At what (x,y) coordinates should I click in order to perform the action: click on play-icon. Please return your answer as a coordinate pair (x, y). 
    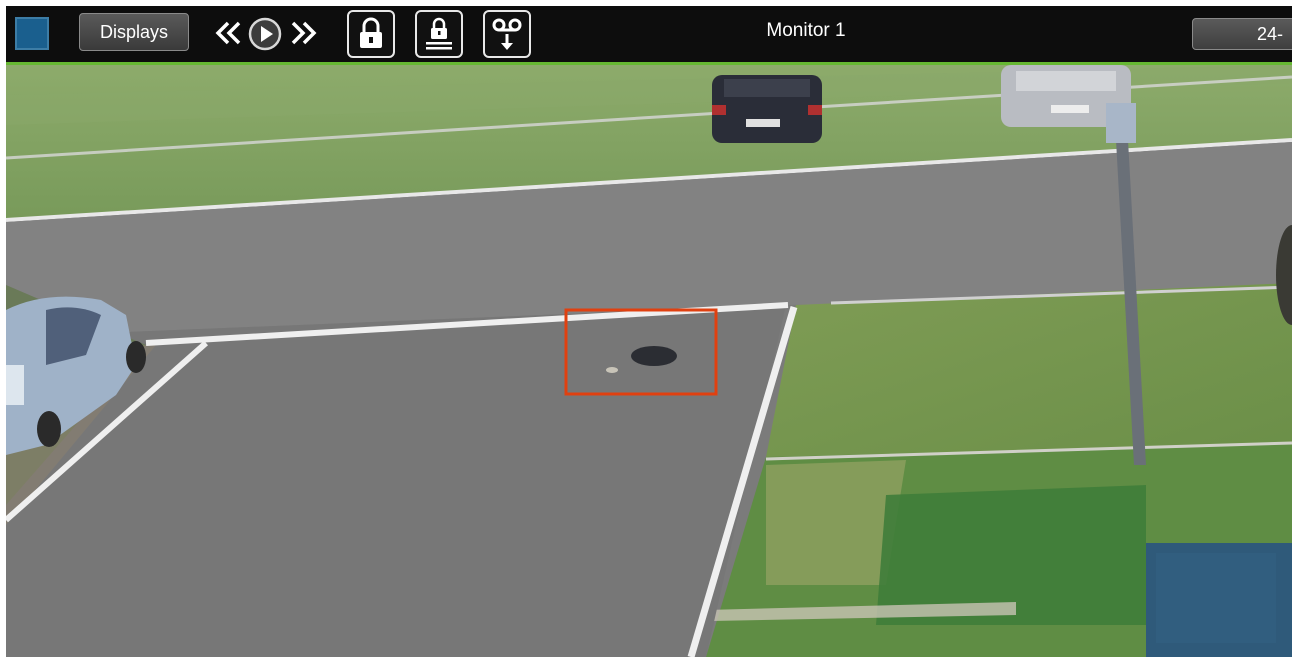
    Looking at the image, I should click on (265, 34).